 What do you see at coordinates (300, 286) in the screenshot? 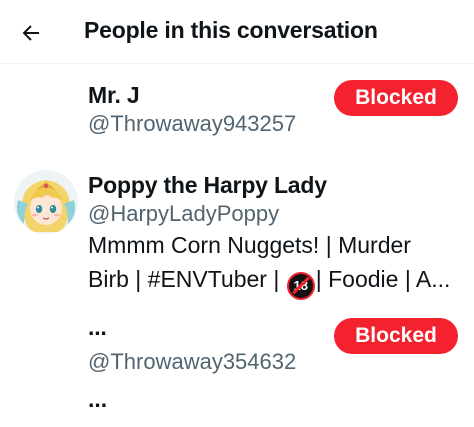
I see `no-under-18-icon: 18` at bounding box center [300, 286].